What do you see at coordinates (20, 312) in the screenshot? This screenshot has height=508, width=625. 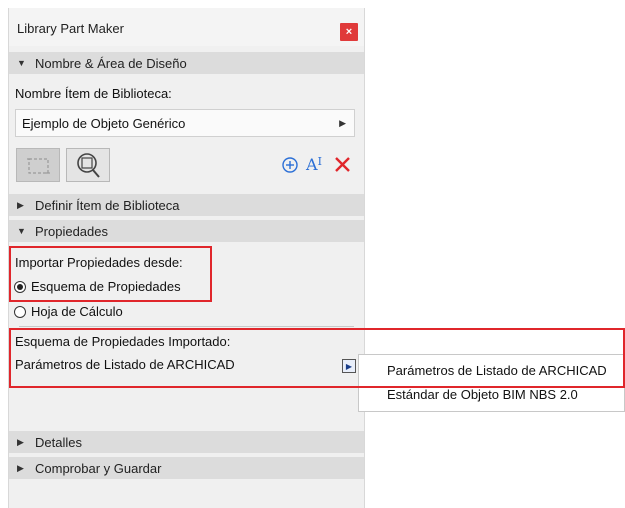 I see `radio-hoja` at bounding box center [20, 312].